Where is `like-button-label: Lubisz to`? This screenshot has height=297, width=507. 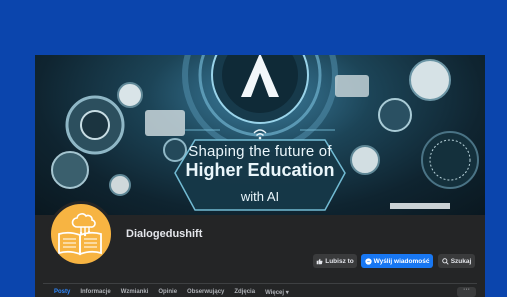
like-button-label: Lubisz to is located at coordinates (339, 261).